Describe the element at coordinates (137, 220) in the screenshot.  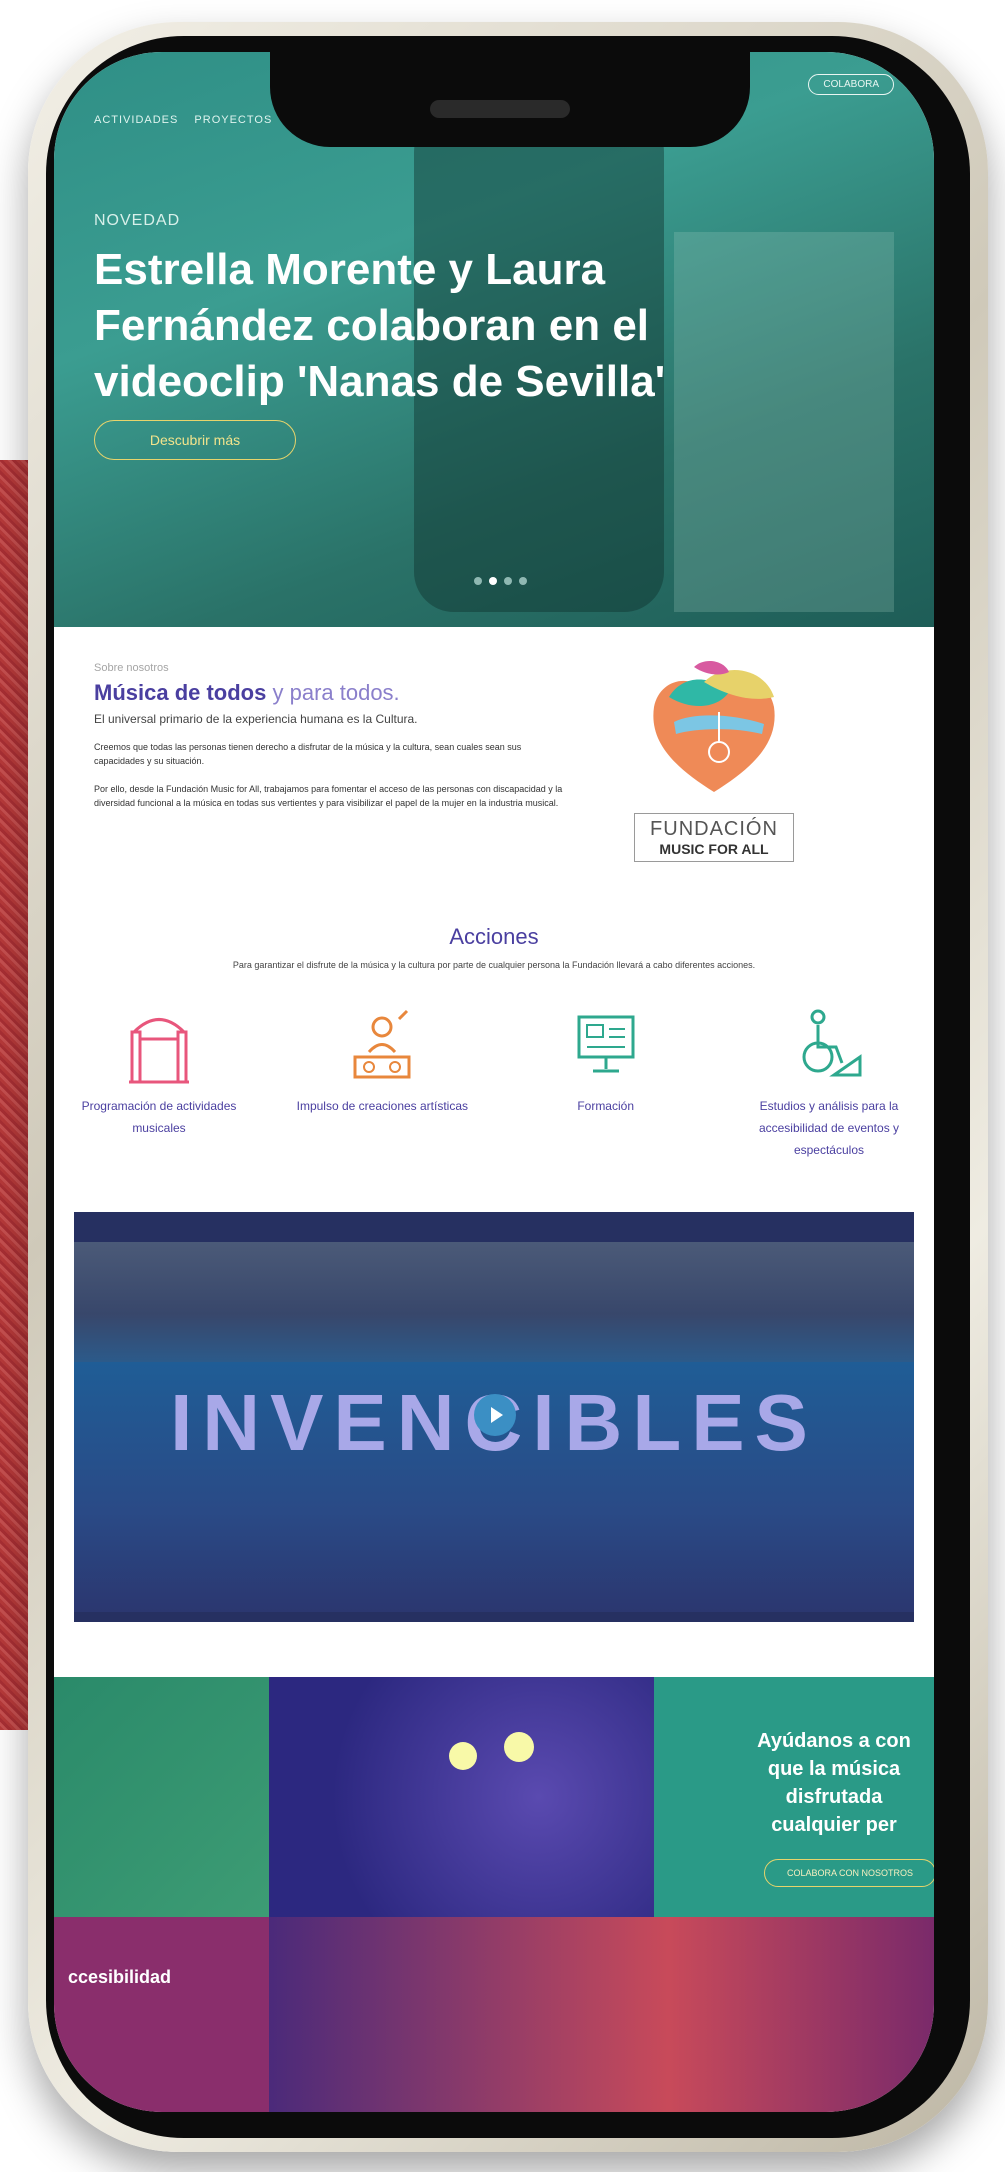
I see `hero-kicker: NOVEDAD` at that location.